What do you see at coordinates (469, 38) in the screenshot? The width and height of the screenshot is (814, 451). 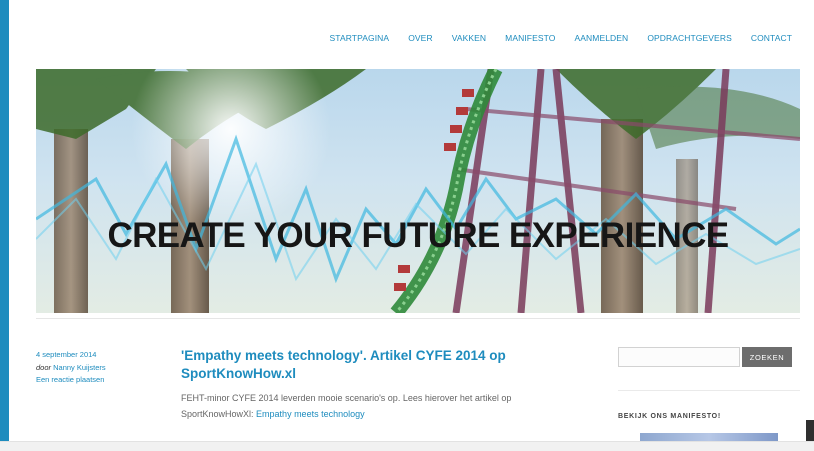 I see `nav-vakken: VAKKEN` at bounding box center [469, 38].